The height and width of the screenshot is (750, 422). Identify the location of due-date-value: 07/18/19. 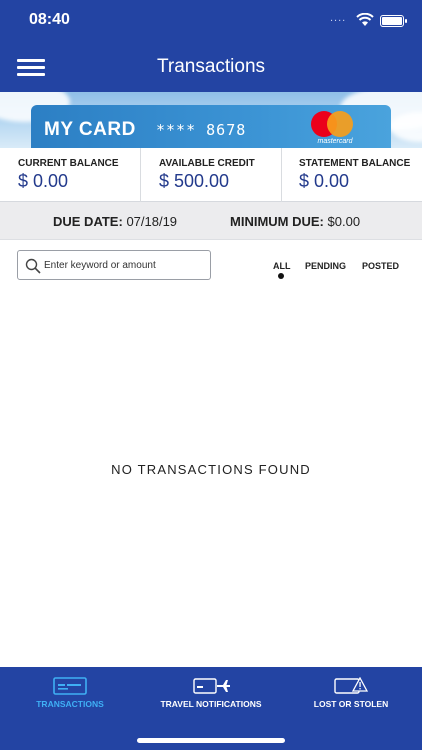
(152, 221).